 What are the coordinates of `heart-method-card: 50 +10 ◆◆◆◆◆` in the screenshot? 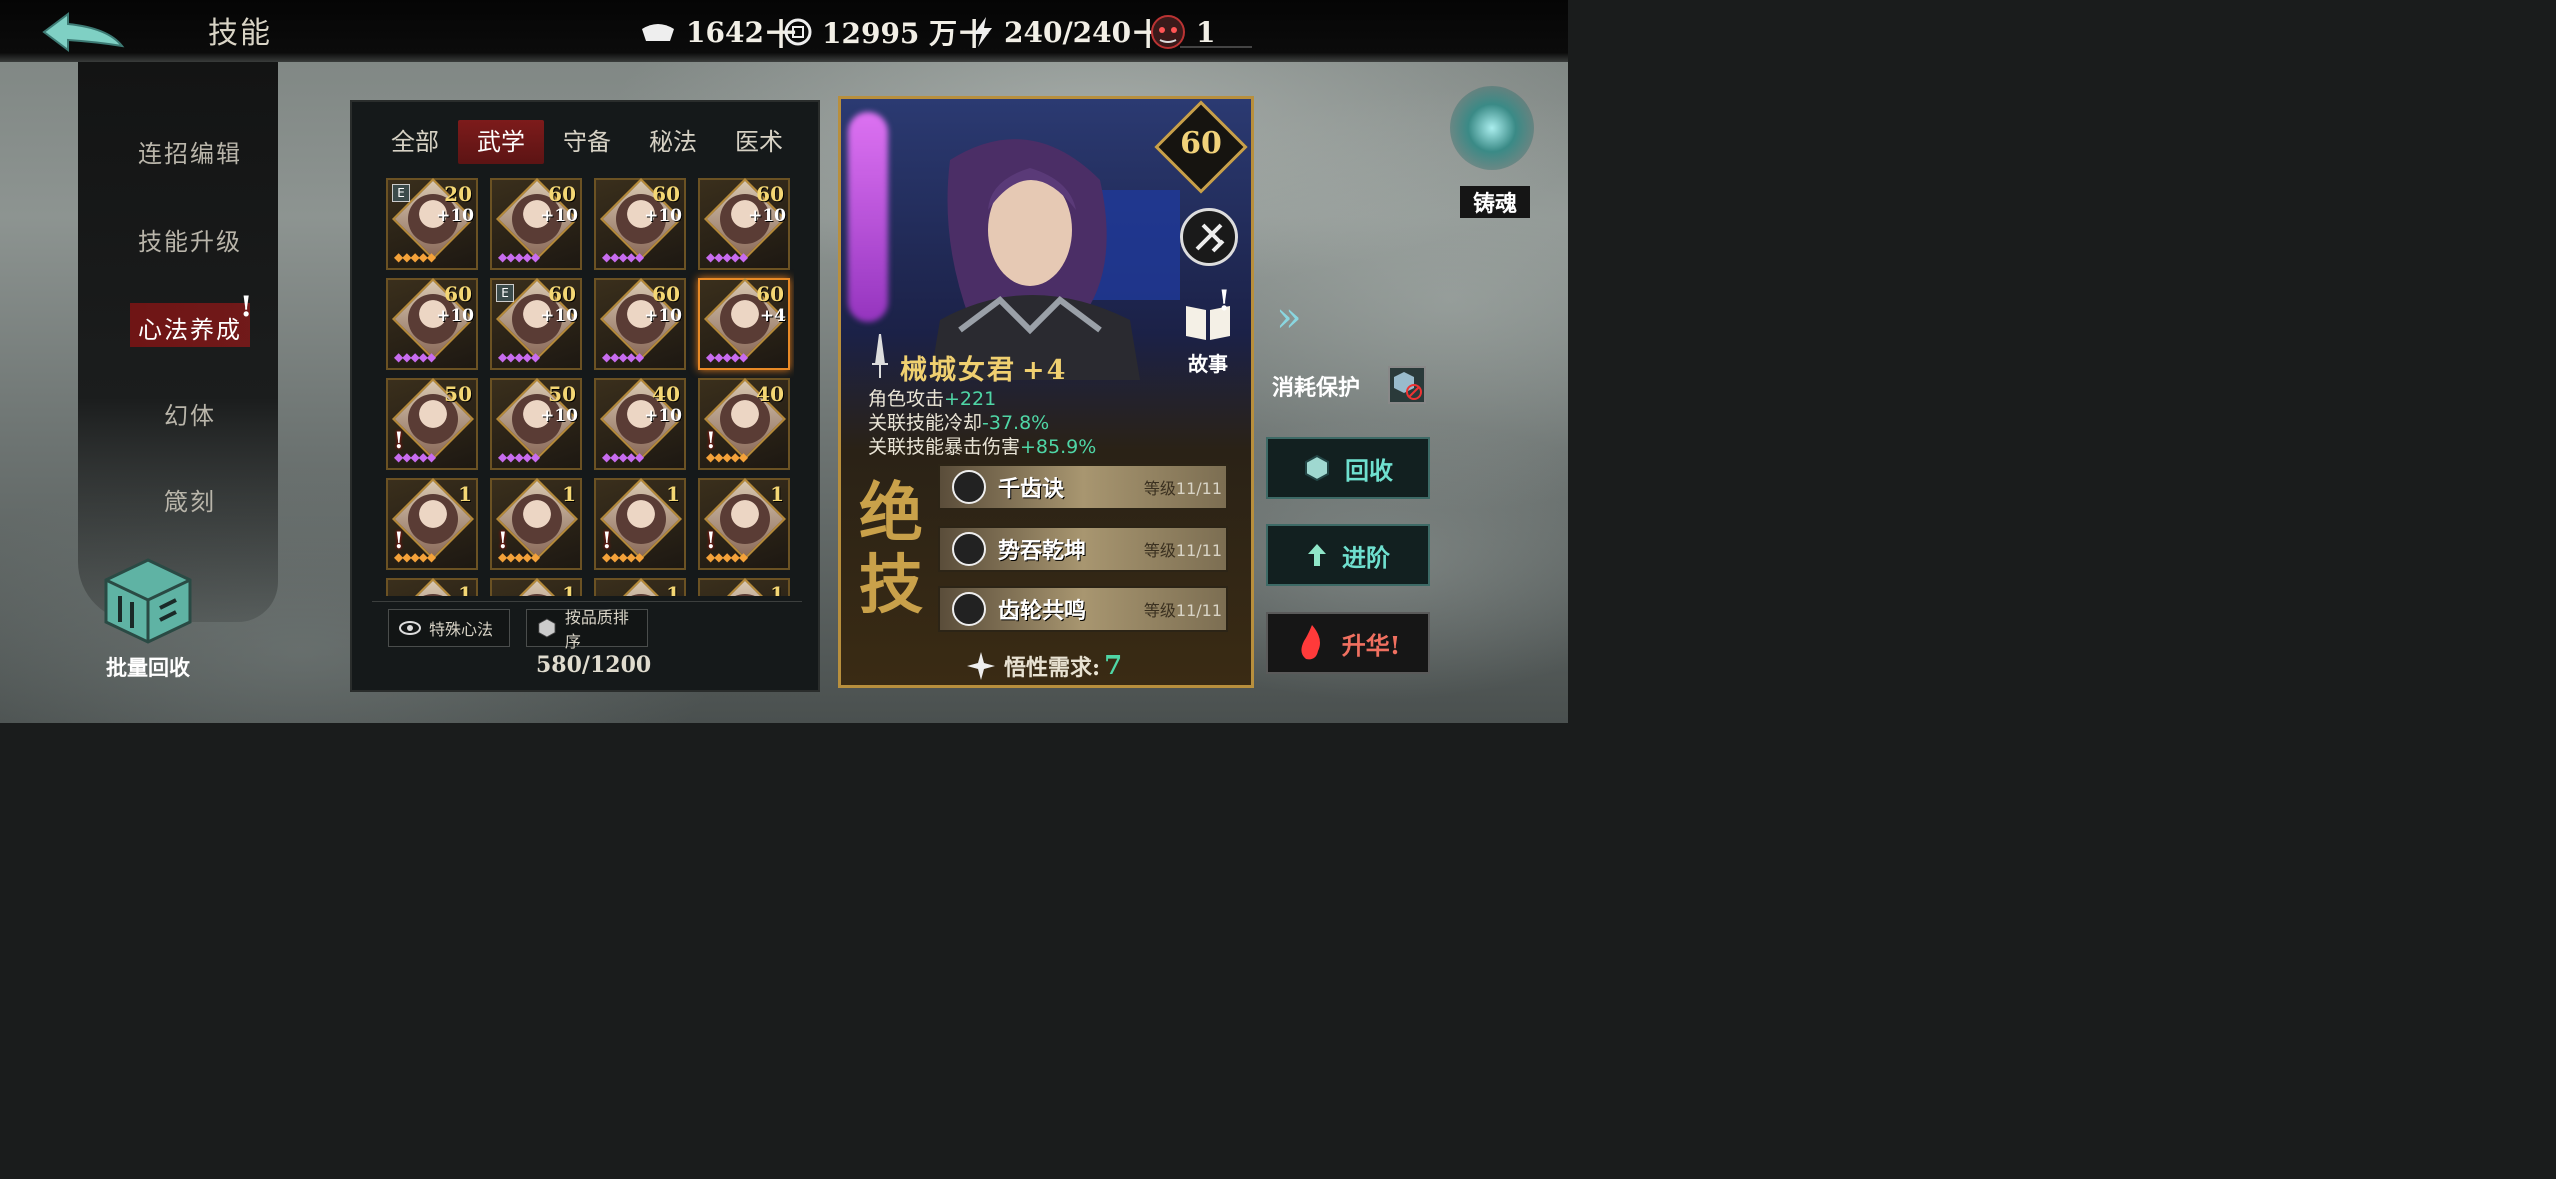 It's located at (536, 423).